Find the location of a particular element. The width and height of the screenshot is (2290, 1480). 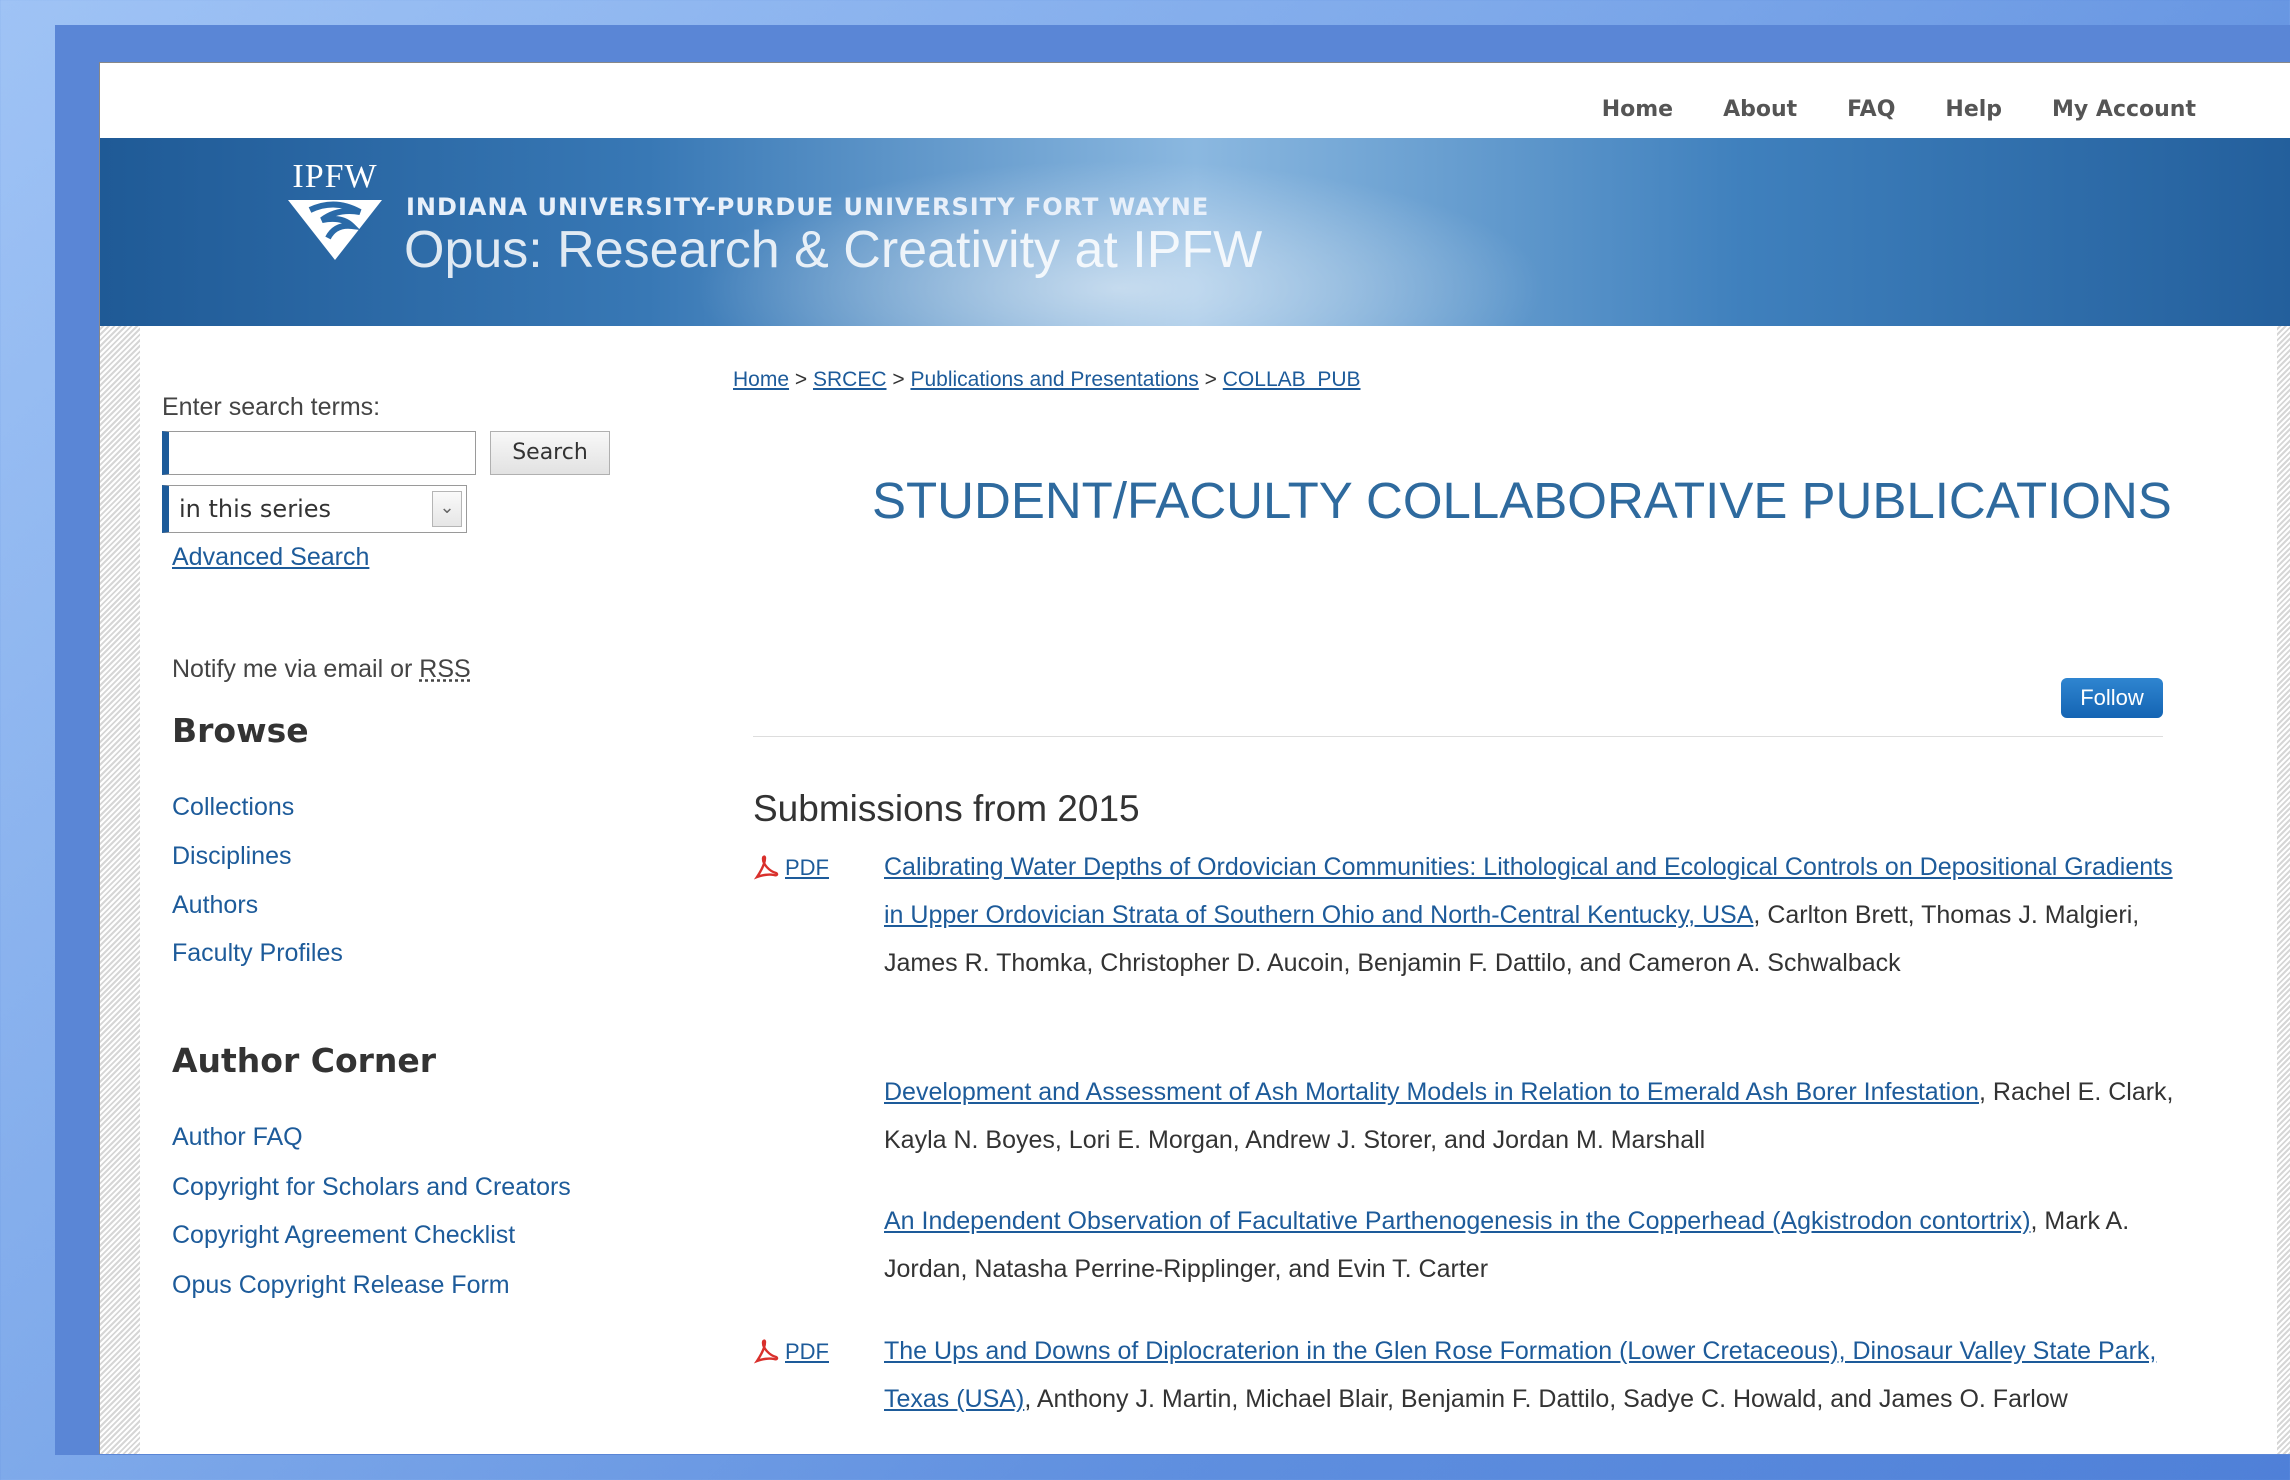

ipfw-emblem-icon is located at coordinates (335, 230).